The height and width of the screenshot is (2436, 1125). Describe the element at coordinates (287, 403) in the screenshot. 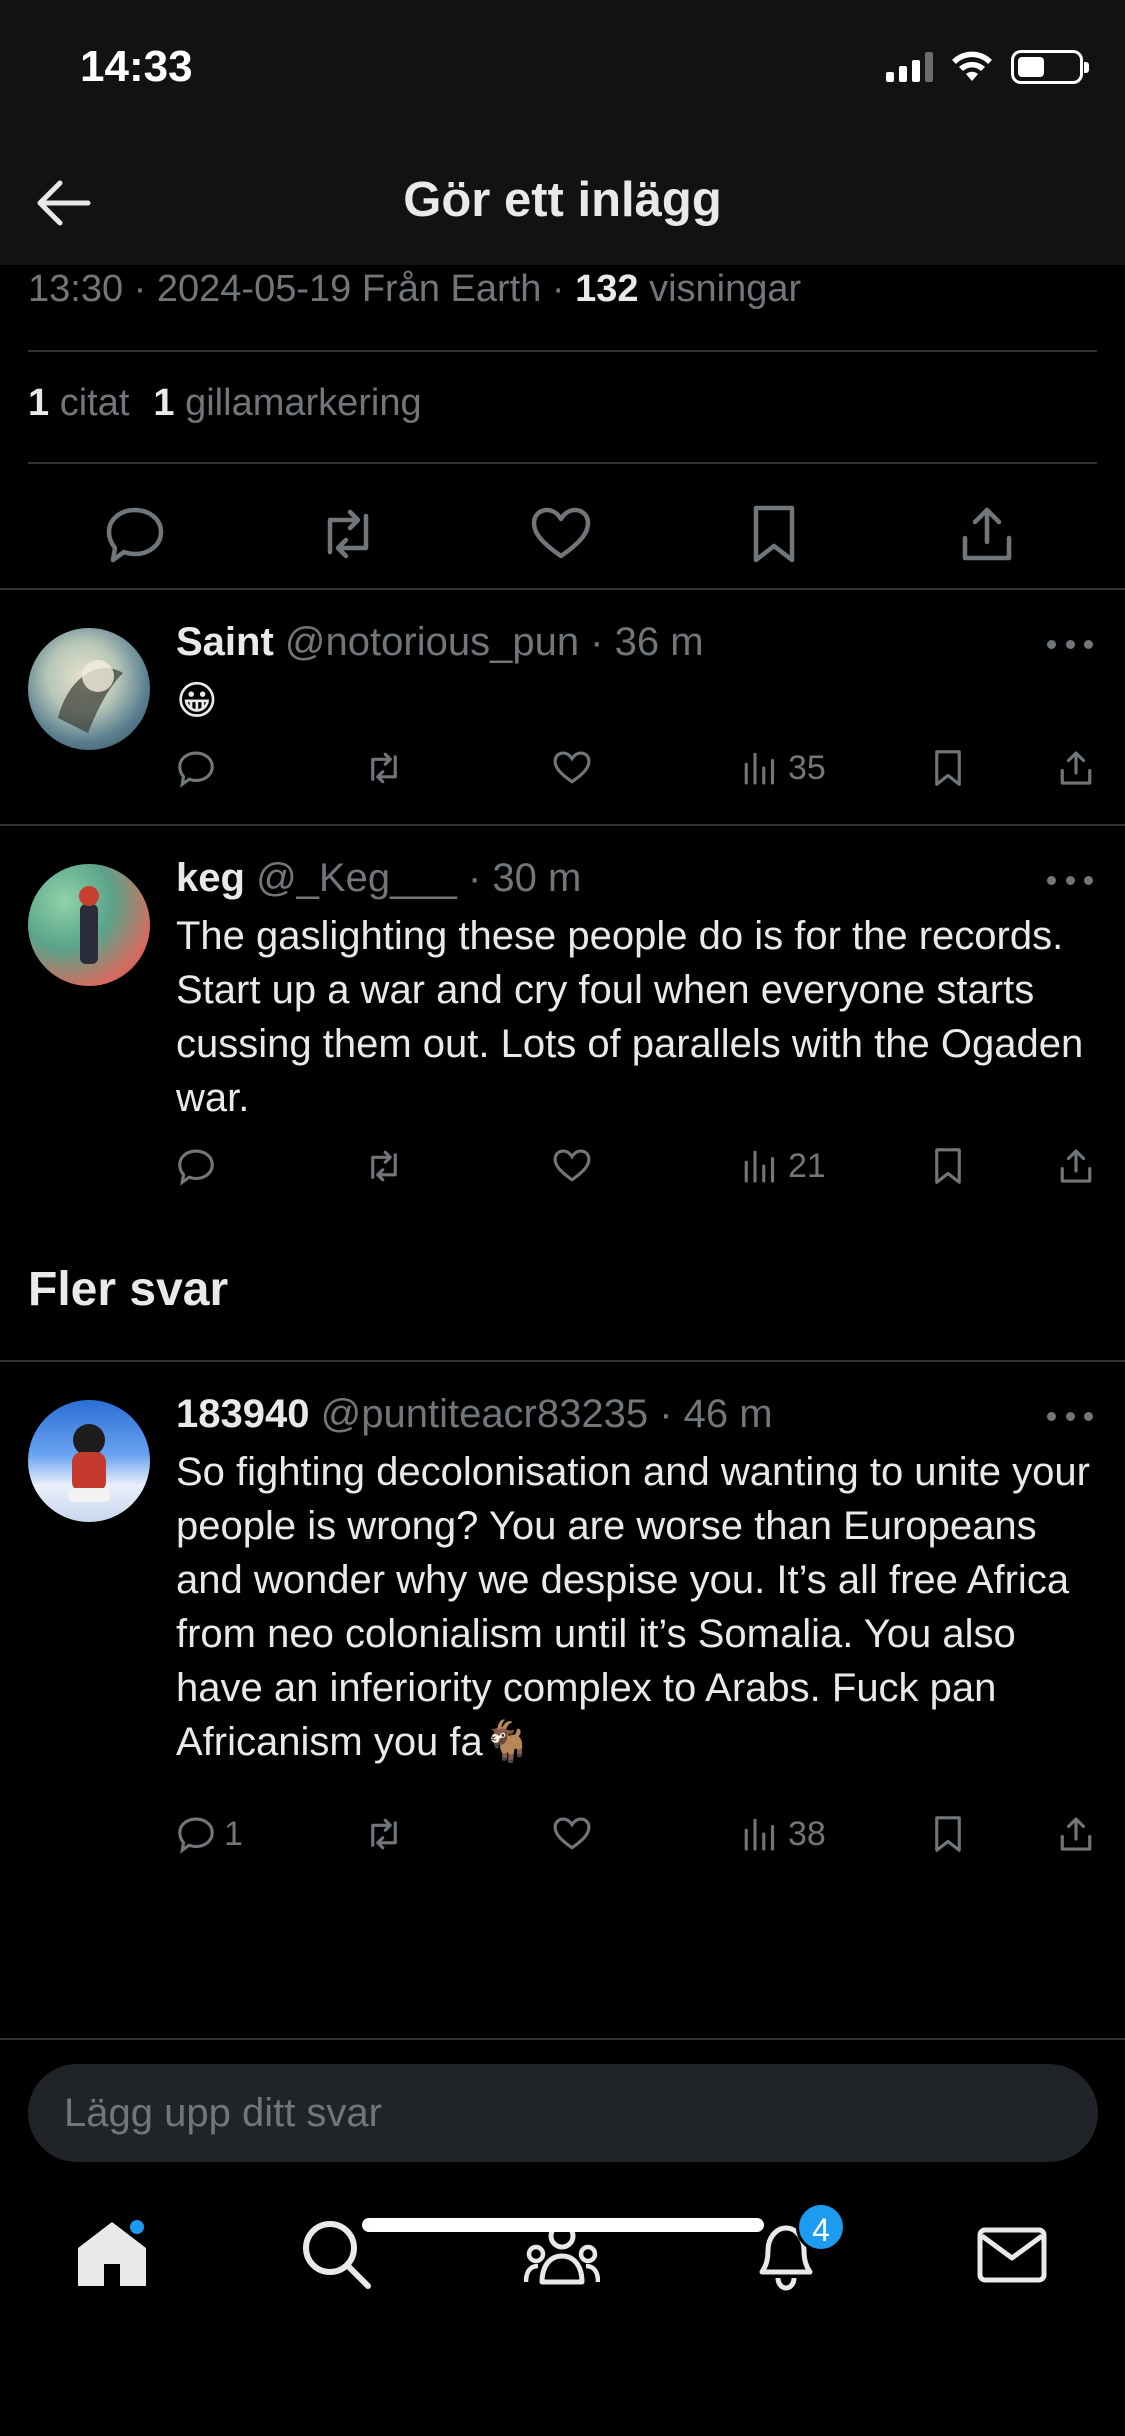

I see `likes-stat: 1 gillamarkering` at that location.